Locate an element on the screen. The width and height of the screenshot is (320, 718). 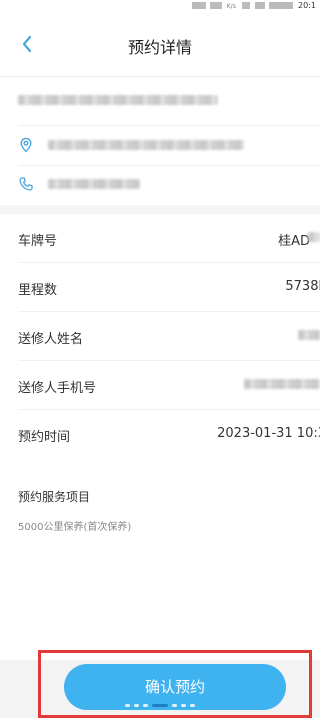
page-dot-active is located at coordinates (160, 705).